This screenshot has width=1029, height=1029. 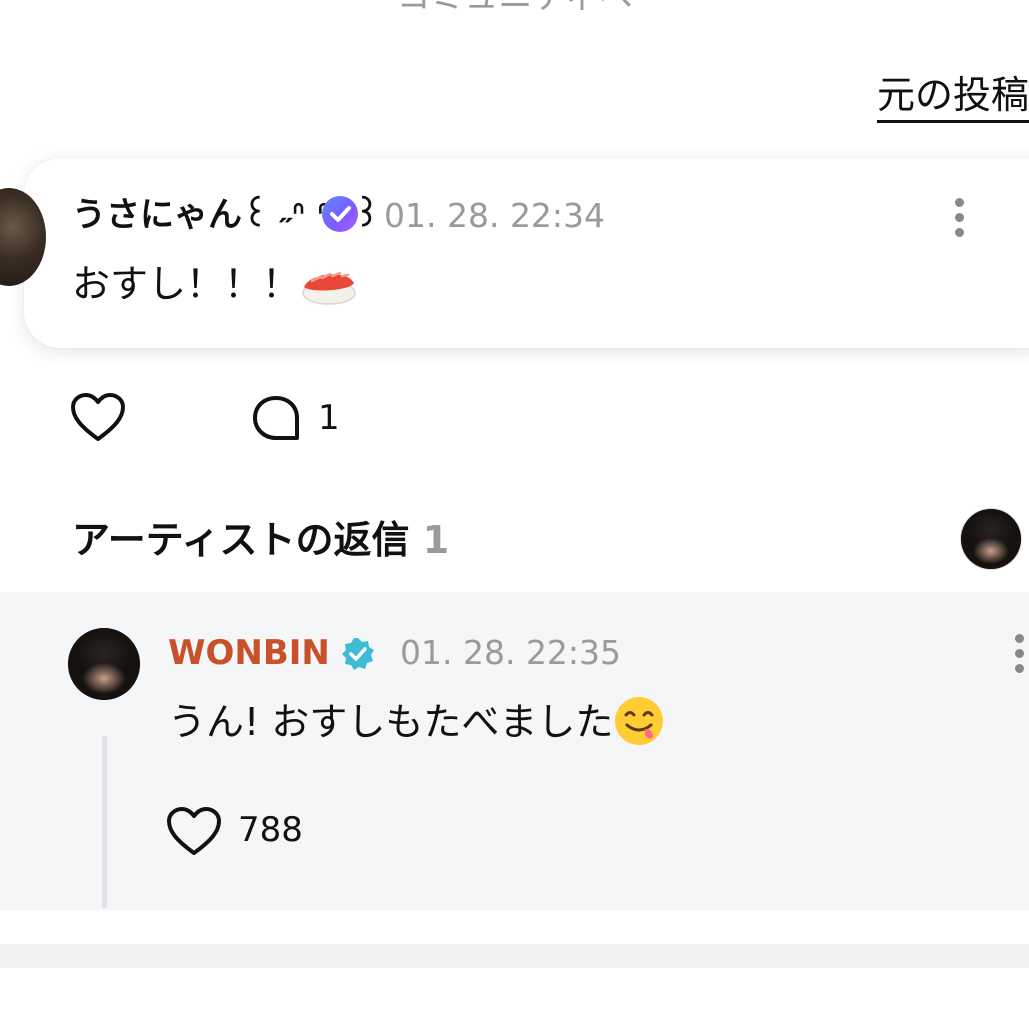 I want to click on comment-more-icon, so click(x=959, y=217).